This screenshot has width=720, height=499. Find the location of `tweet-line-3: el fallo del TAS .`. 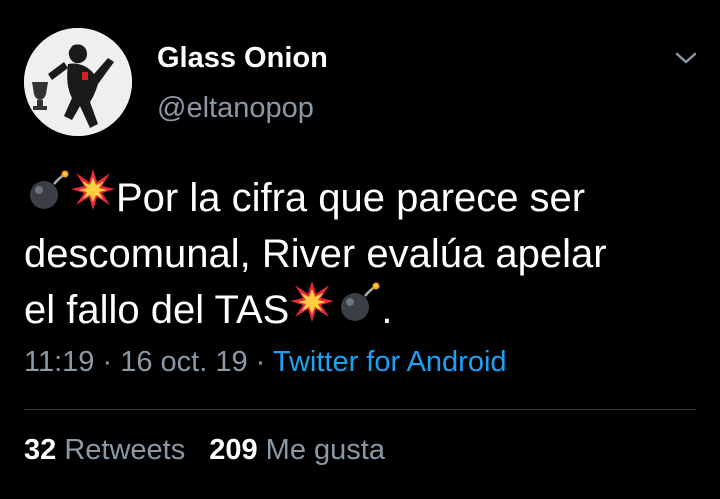

tweet-line-3: el fallo del TAS . is located at coordinates (364, 308).